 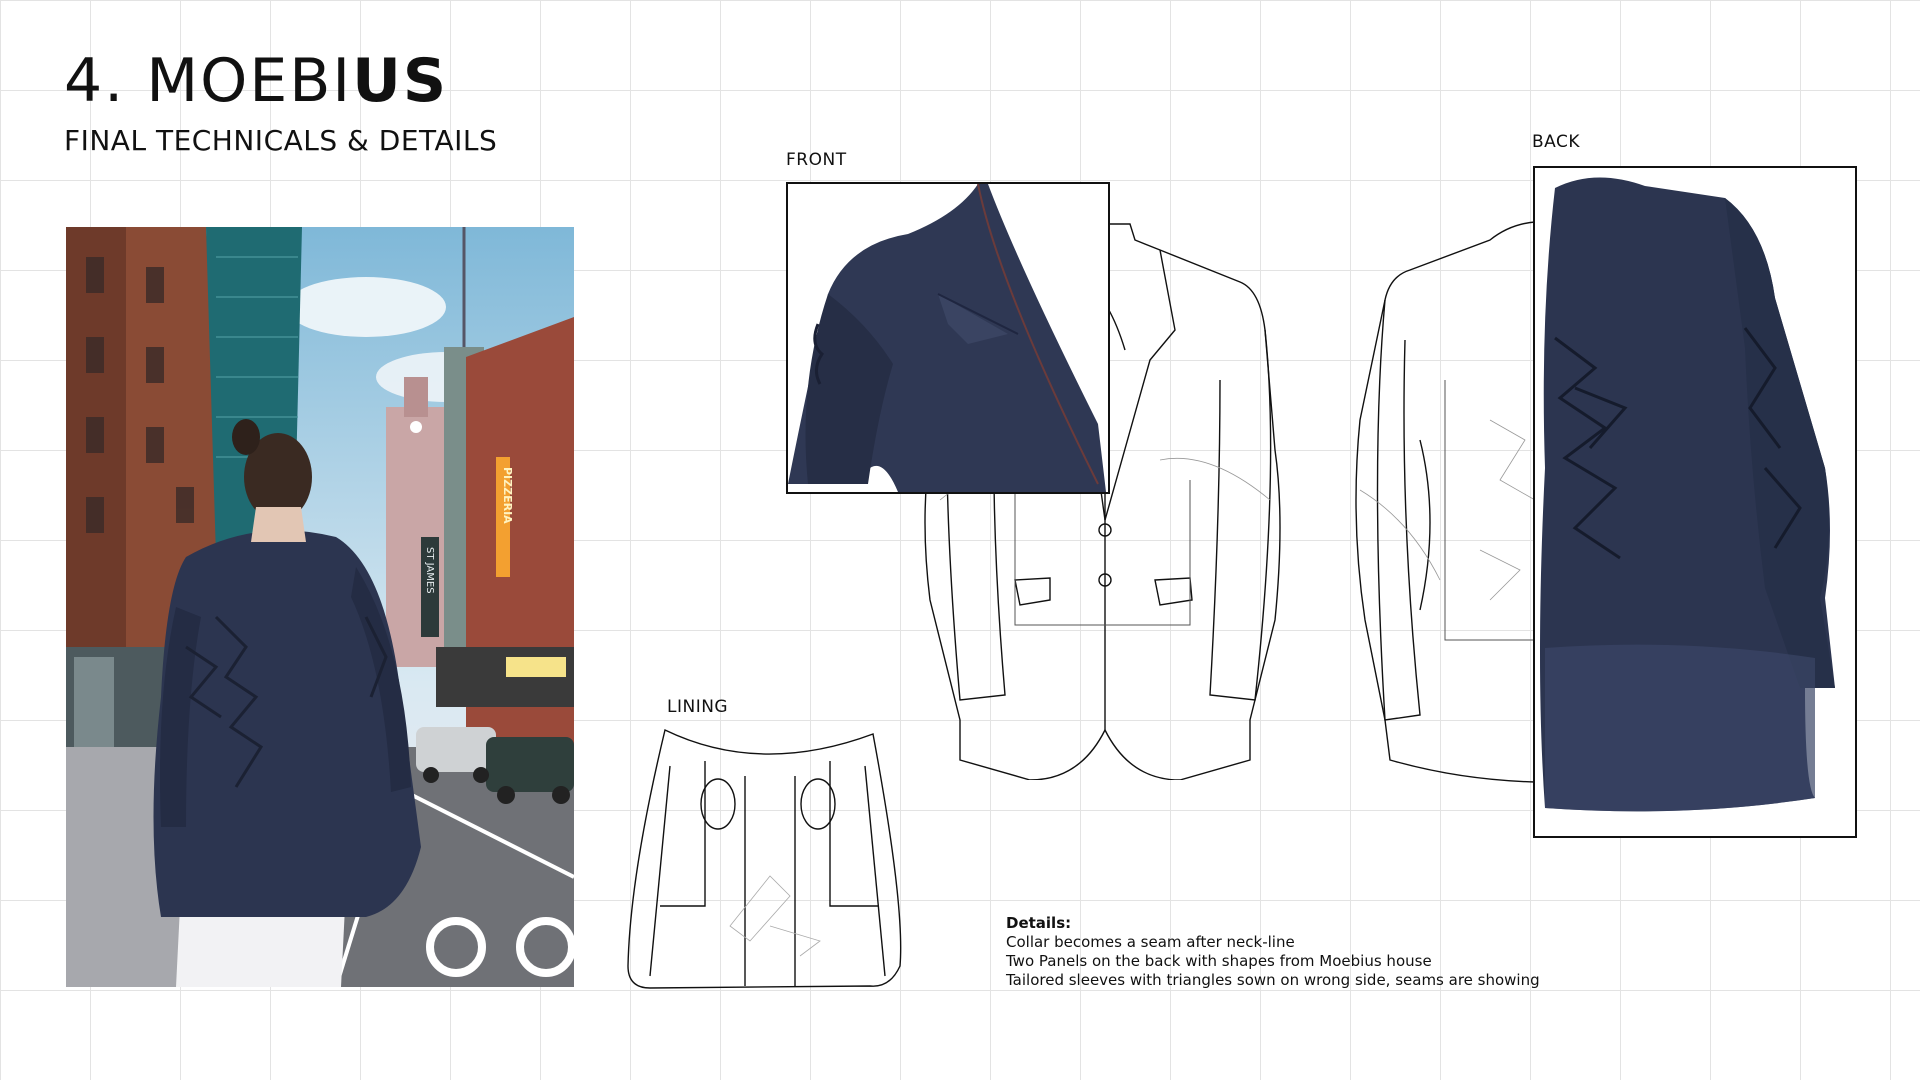 What do you see at coordinates (507, 495) in the screenshot?
I see `pizzeria-sign: PIZZERIA` at bounding box center [507, 495].